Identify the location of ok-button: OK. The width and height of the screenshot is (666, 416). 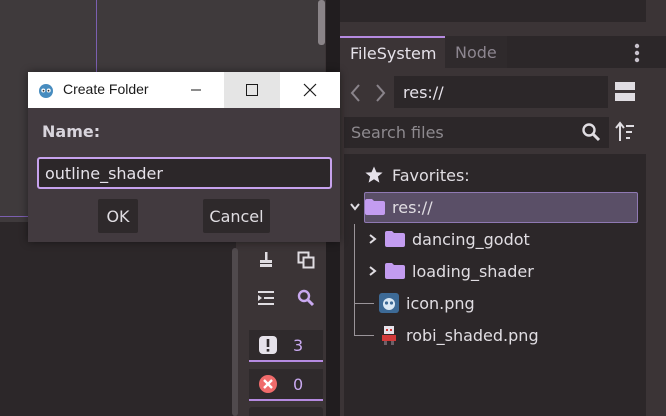
(118, 216).